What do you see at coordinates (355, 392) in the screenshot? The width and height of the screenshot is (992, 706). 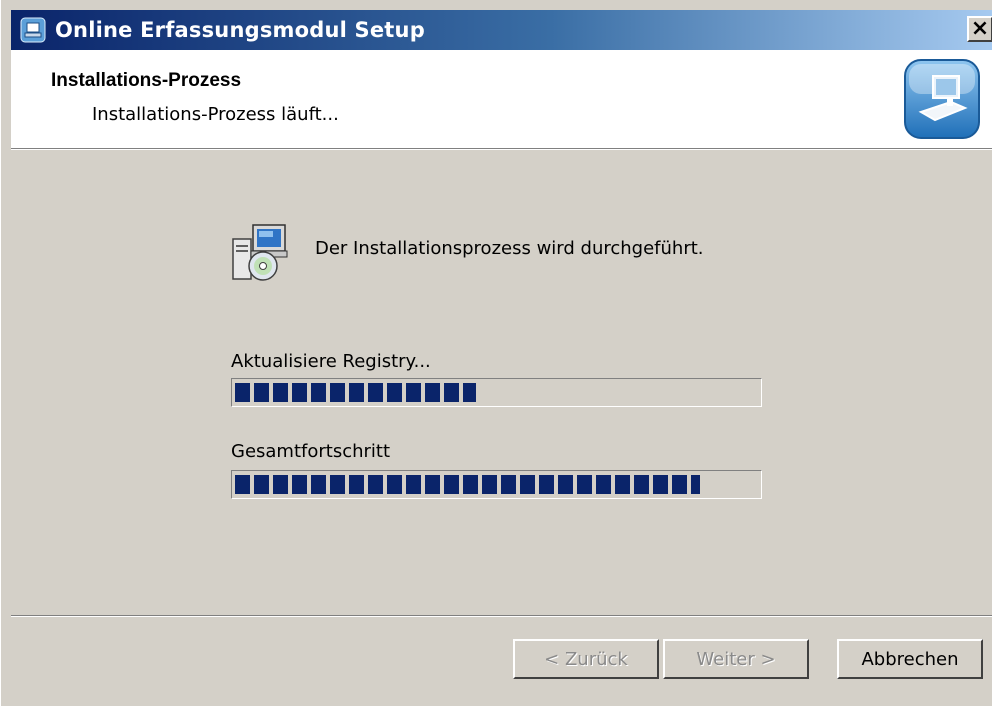 I see `current-step-progress-fill` at bounding box center [355, 392].